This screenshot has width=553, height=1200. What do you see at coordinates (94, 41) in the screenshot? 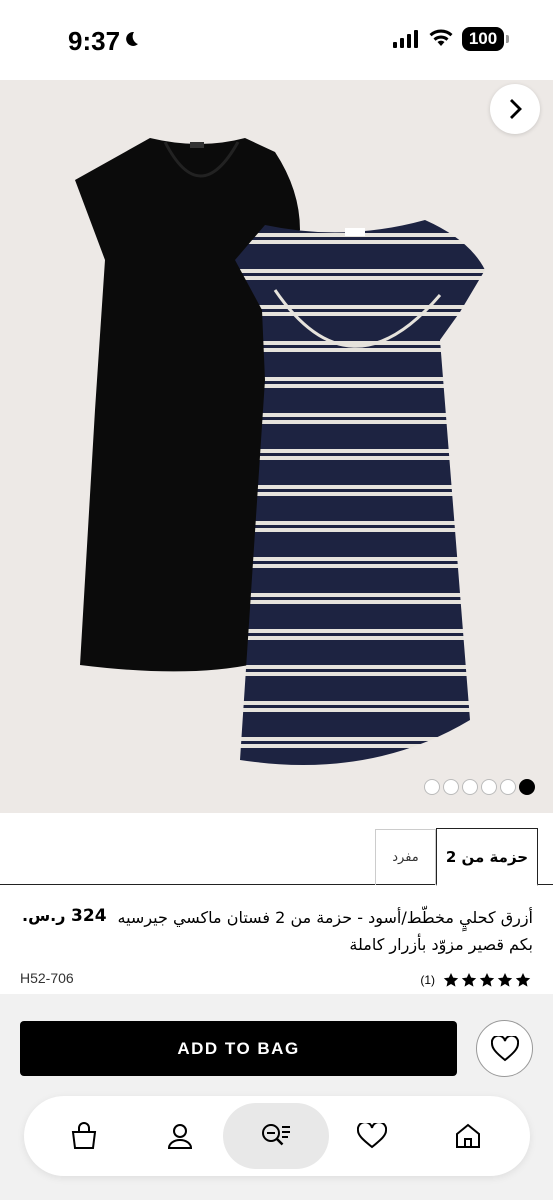
I see `status-time: 9:37` at bounding box center [94, 41].